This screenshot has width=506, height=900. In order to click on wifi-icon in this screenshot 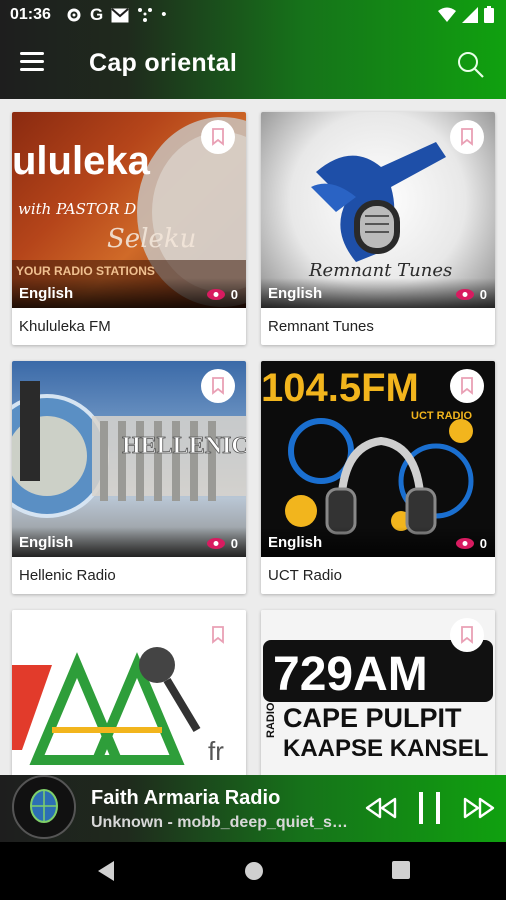, I will do `click(447, 14)`.